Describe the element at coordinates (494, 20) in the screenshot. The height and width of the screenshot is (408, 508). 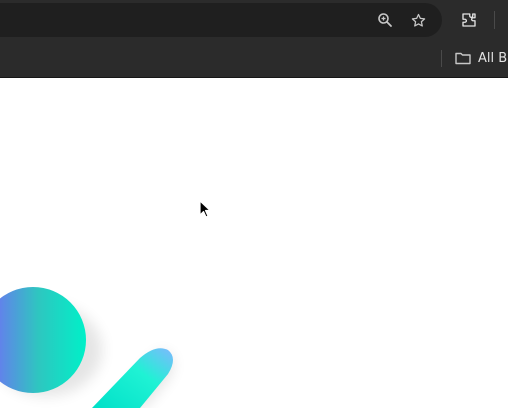
I see `toolbar-divider` at that location.